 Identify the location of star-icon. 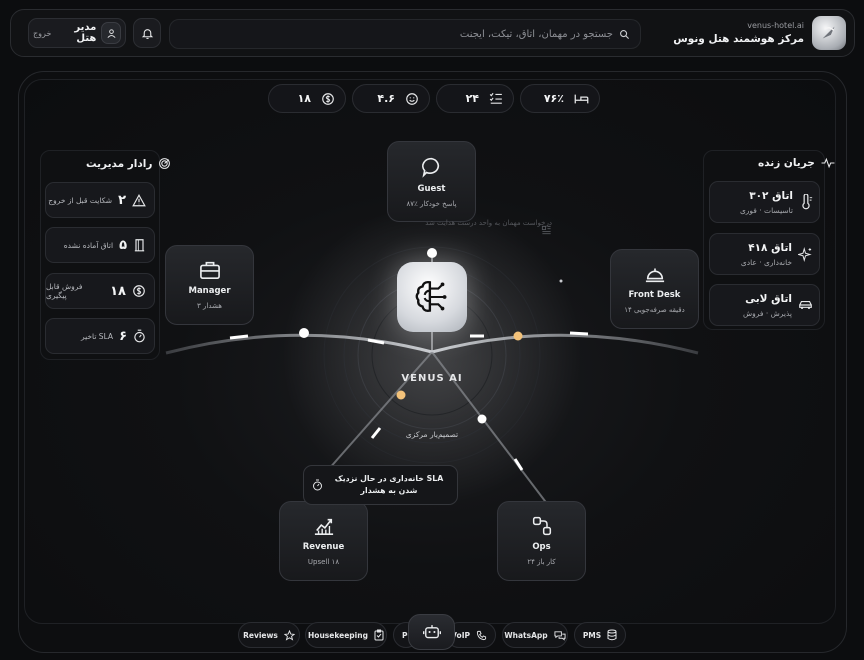
(289, 635).